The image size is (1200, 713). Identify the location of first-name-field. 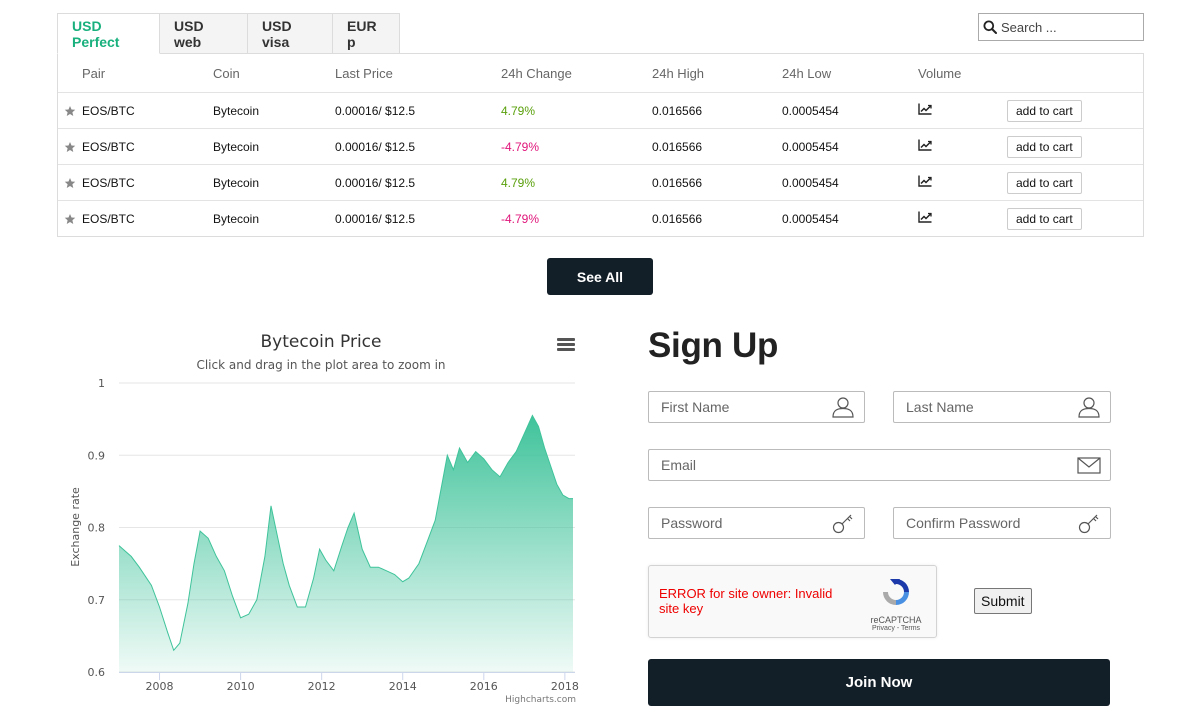
(756, 407).